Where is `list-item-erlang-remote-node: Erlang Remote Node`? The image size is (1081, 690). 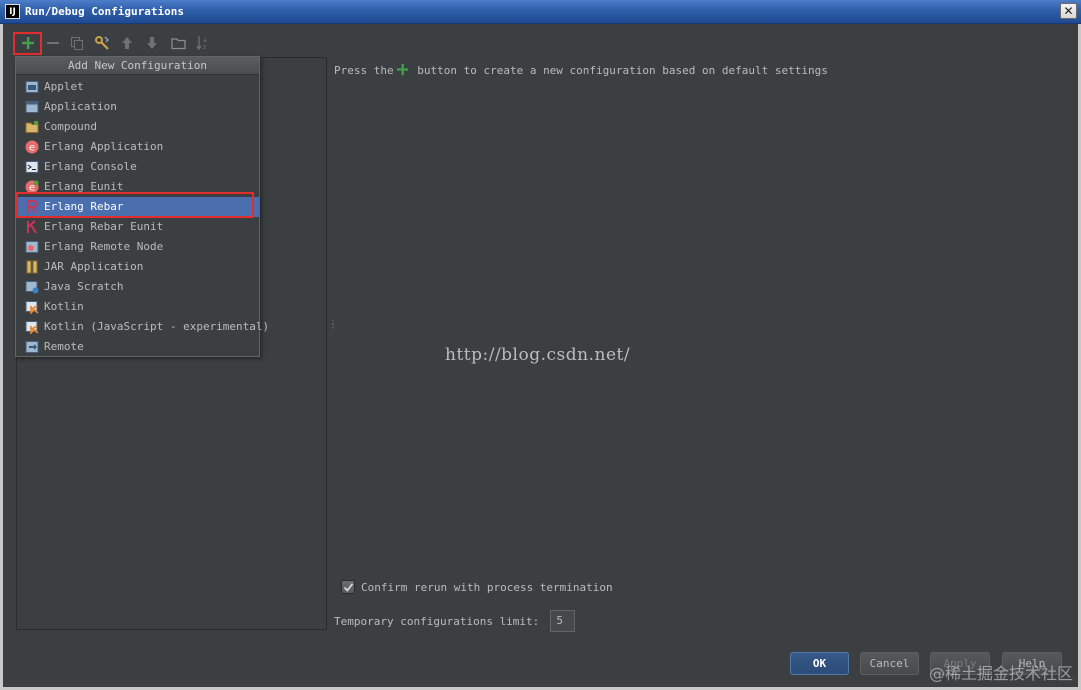 list-item-erlang-remote-node: Erlang Remote Node is located at coordinates (137, 247).